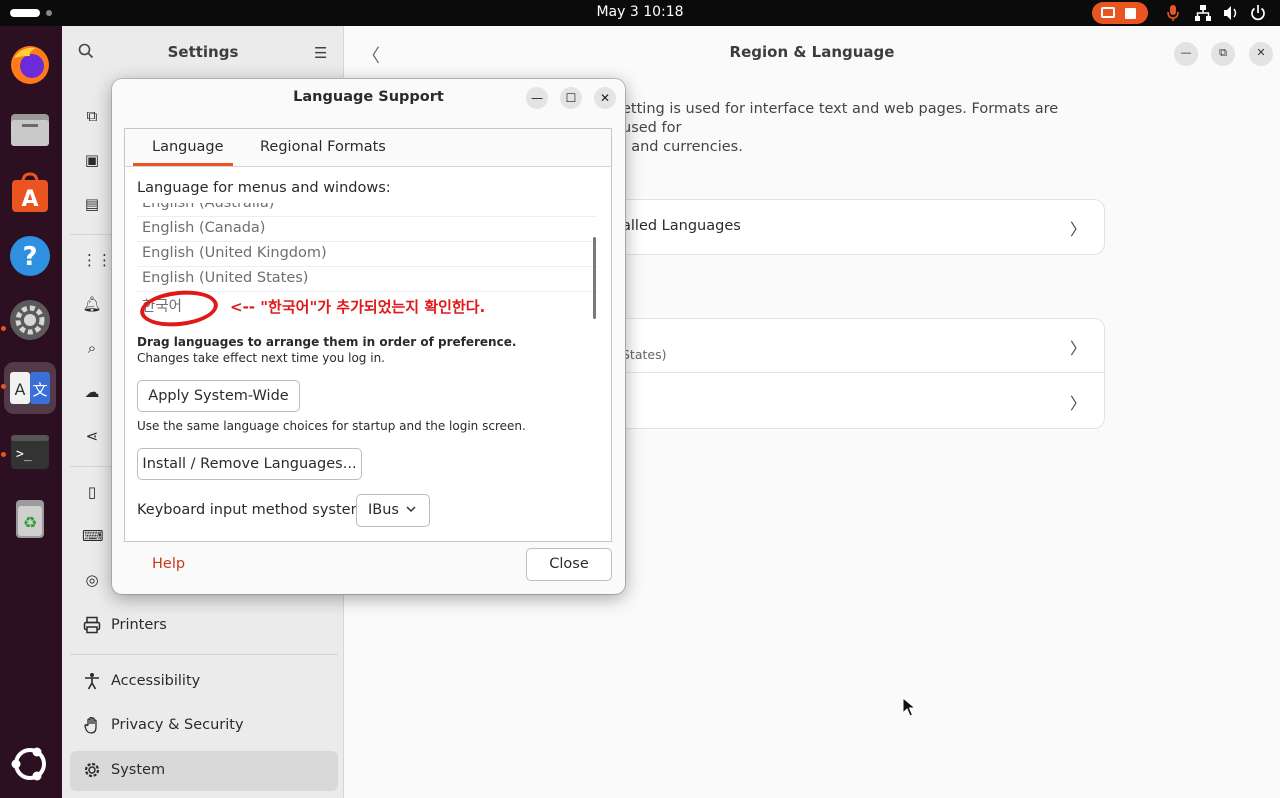  What do you see at coordinates (204, 626) in the screenshot?
I see `sidebar-item-printers: Printers` at bounding box center [204, 626].